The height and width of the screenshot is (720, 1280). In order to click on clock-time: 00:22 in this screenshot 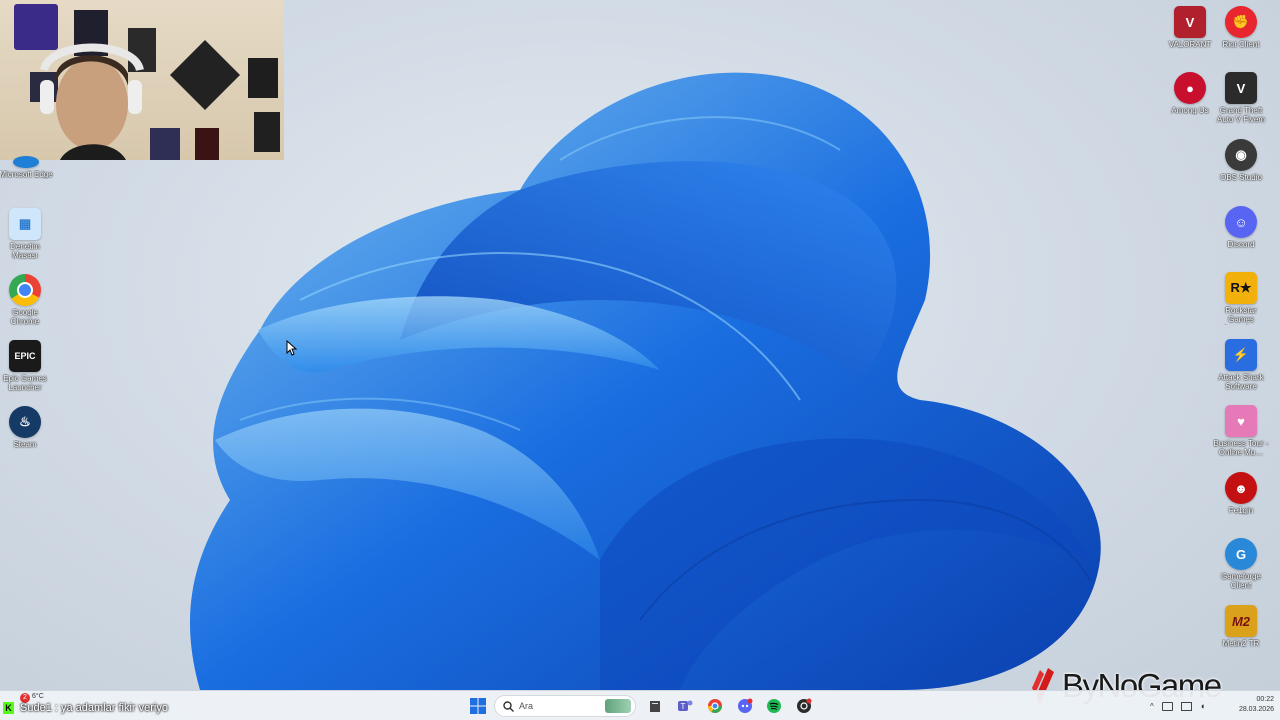, I will do `click(1265, 699)`.